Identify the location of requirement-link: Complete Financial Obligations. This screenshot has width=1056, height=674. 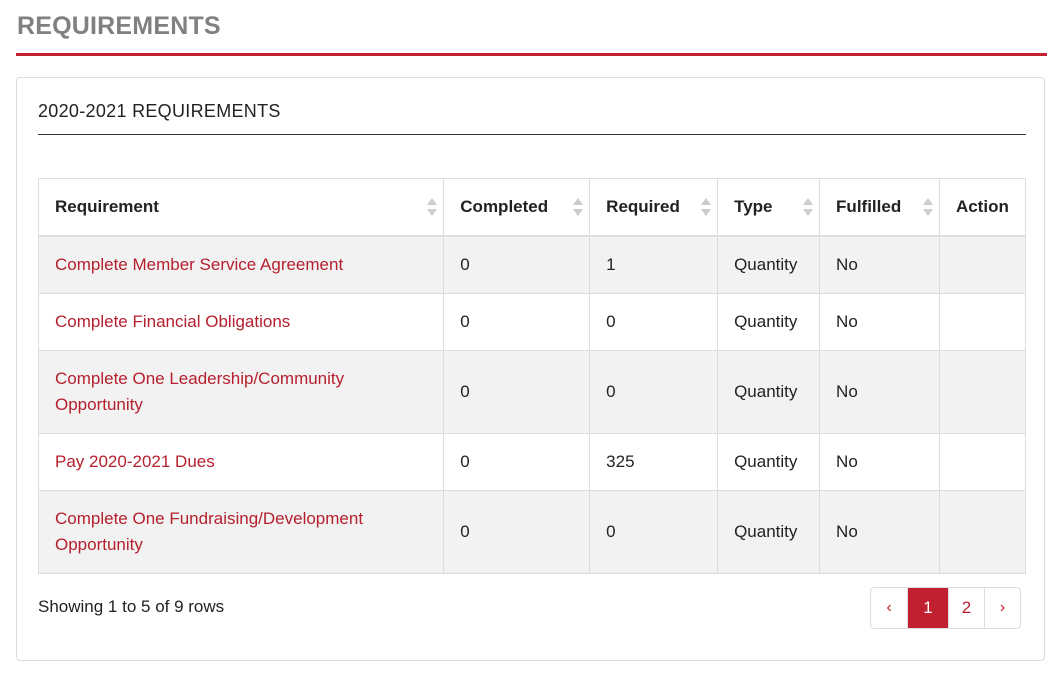
(172, 321).